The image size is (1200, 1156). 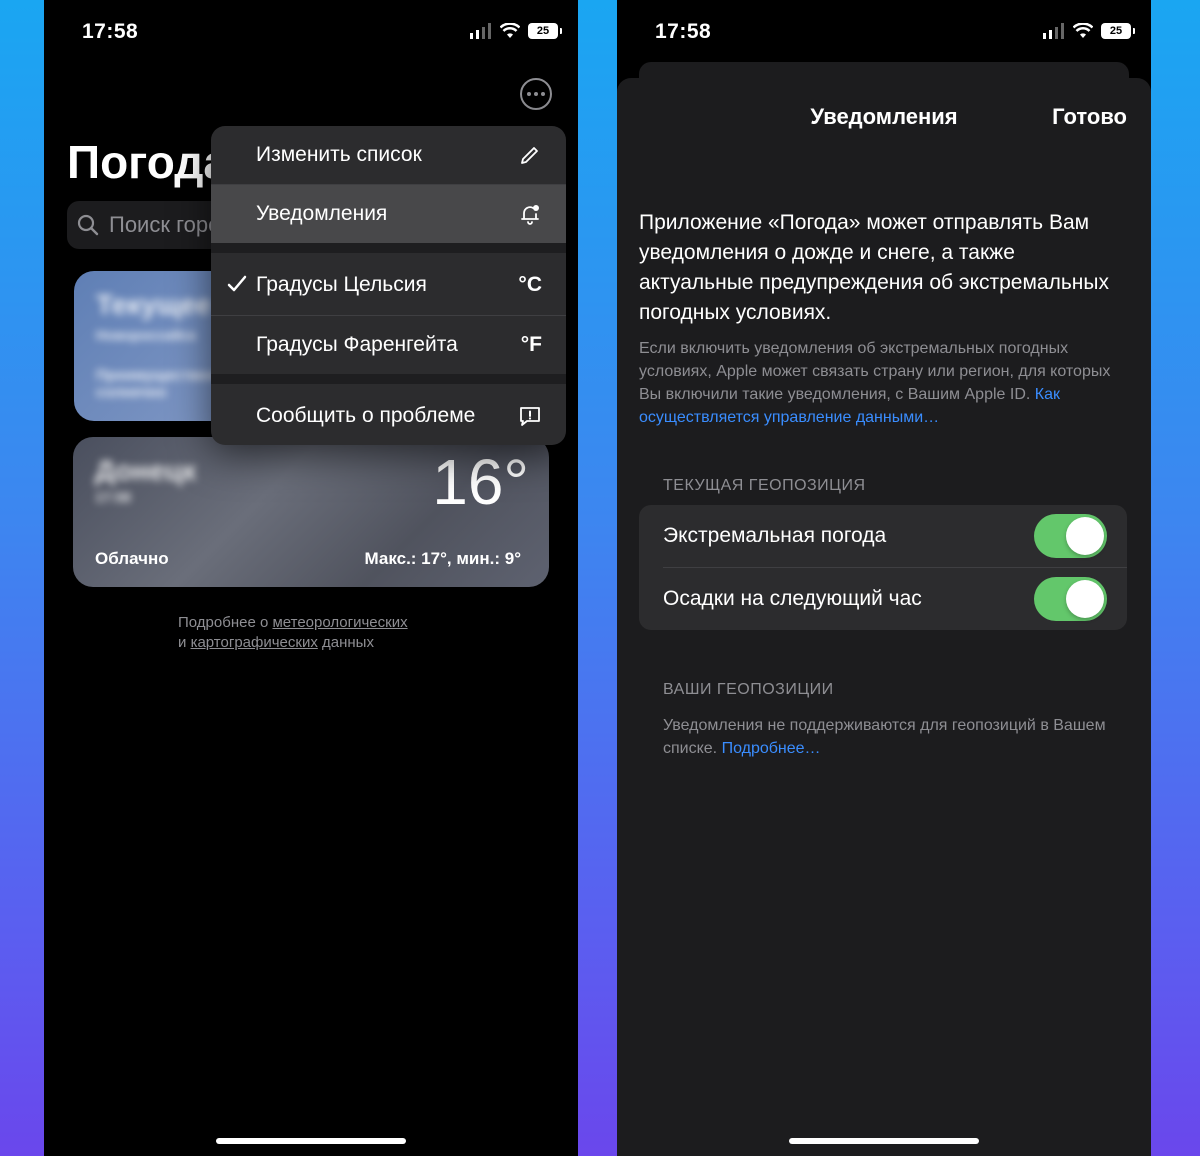 I want to click on report-icon, so click(x=530, y=416).